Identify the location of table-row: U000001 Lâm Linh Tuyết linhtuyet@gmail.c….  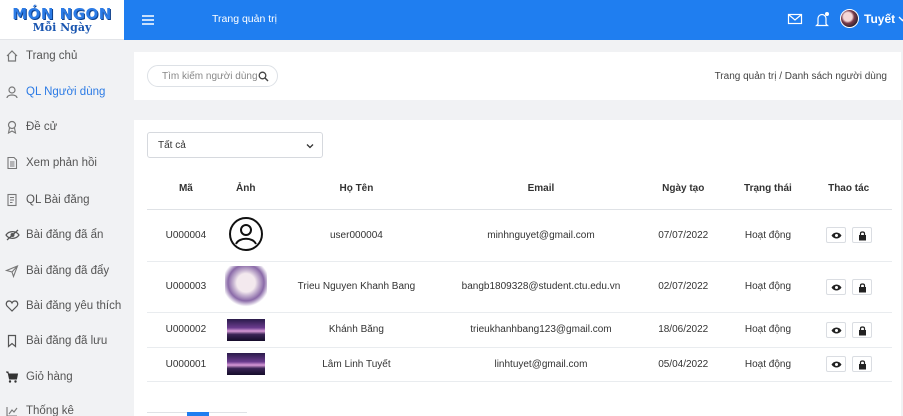
(519, 364).